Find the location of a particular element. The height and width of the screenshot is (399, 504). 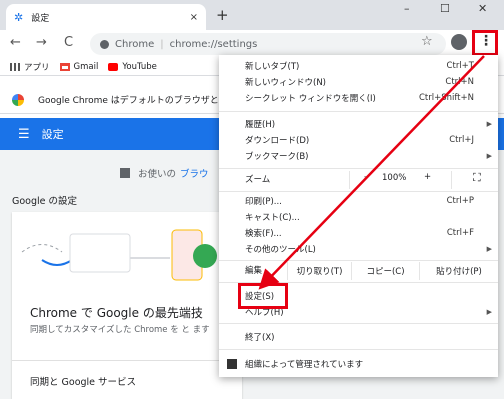

url-text: chrome://settings is located at coordinates (213, 44).